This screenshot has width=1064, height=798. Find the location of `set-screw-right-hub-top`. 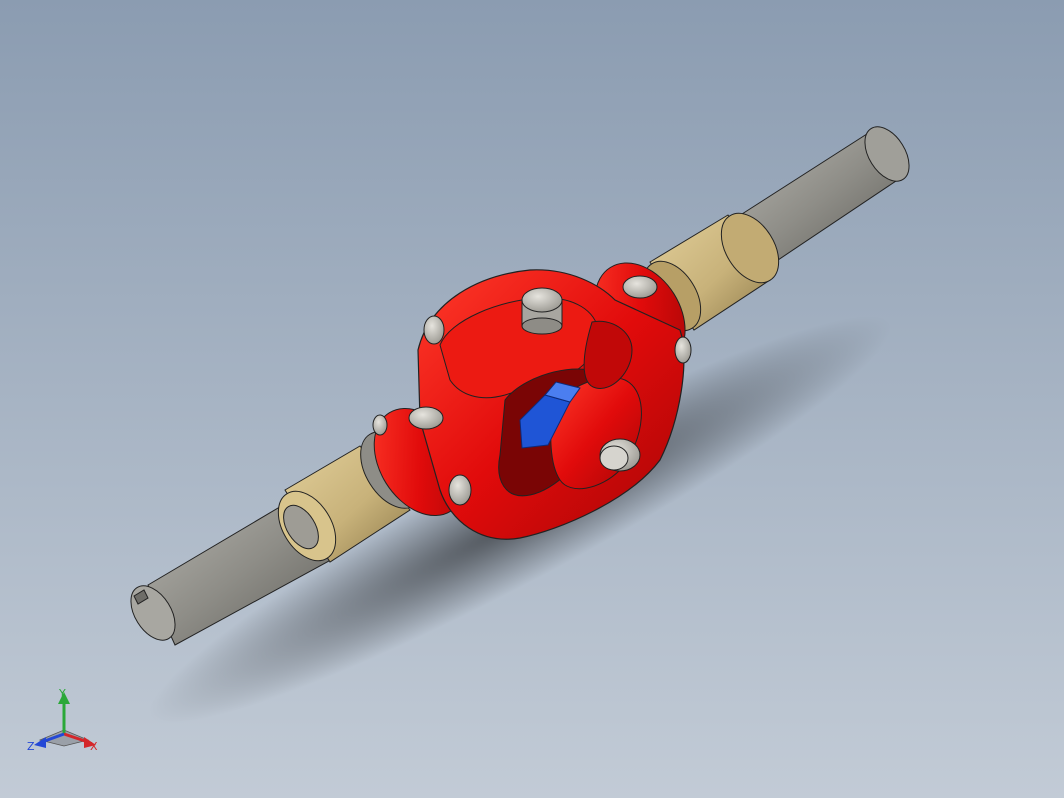

set-screw-right-hub-top is located at coordinates (640, 287).